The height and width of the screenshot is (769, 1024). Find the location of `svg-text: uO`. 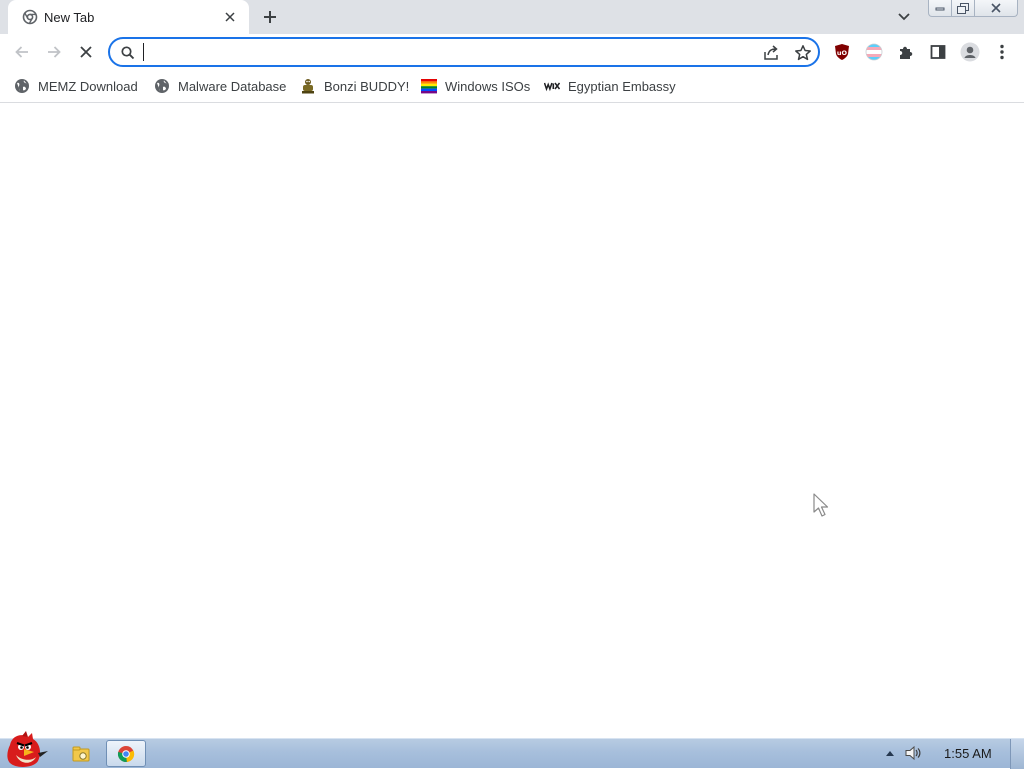

svg-text: uO is located at coordinates (842, 53).